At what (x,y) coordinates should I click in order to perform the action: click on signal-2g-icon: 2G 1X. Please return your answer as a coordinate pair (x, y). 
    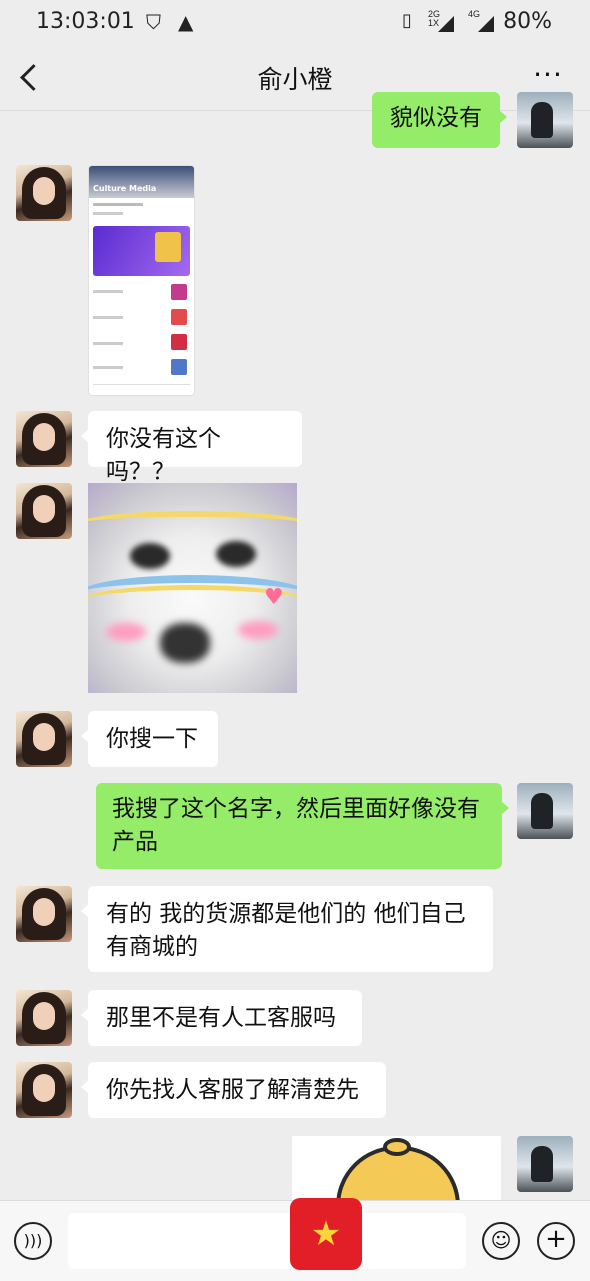
    Looking at the image, I should click on (441, 21).